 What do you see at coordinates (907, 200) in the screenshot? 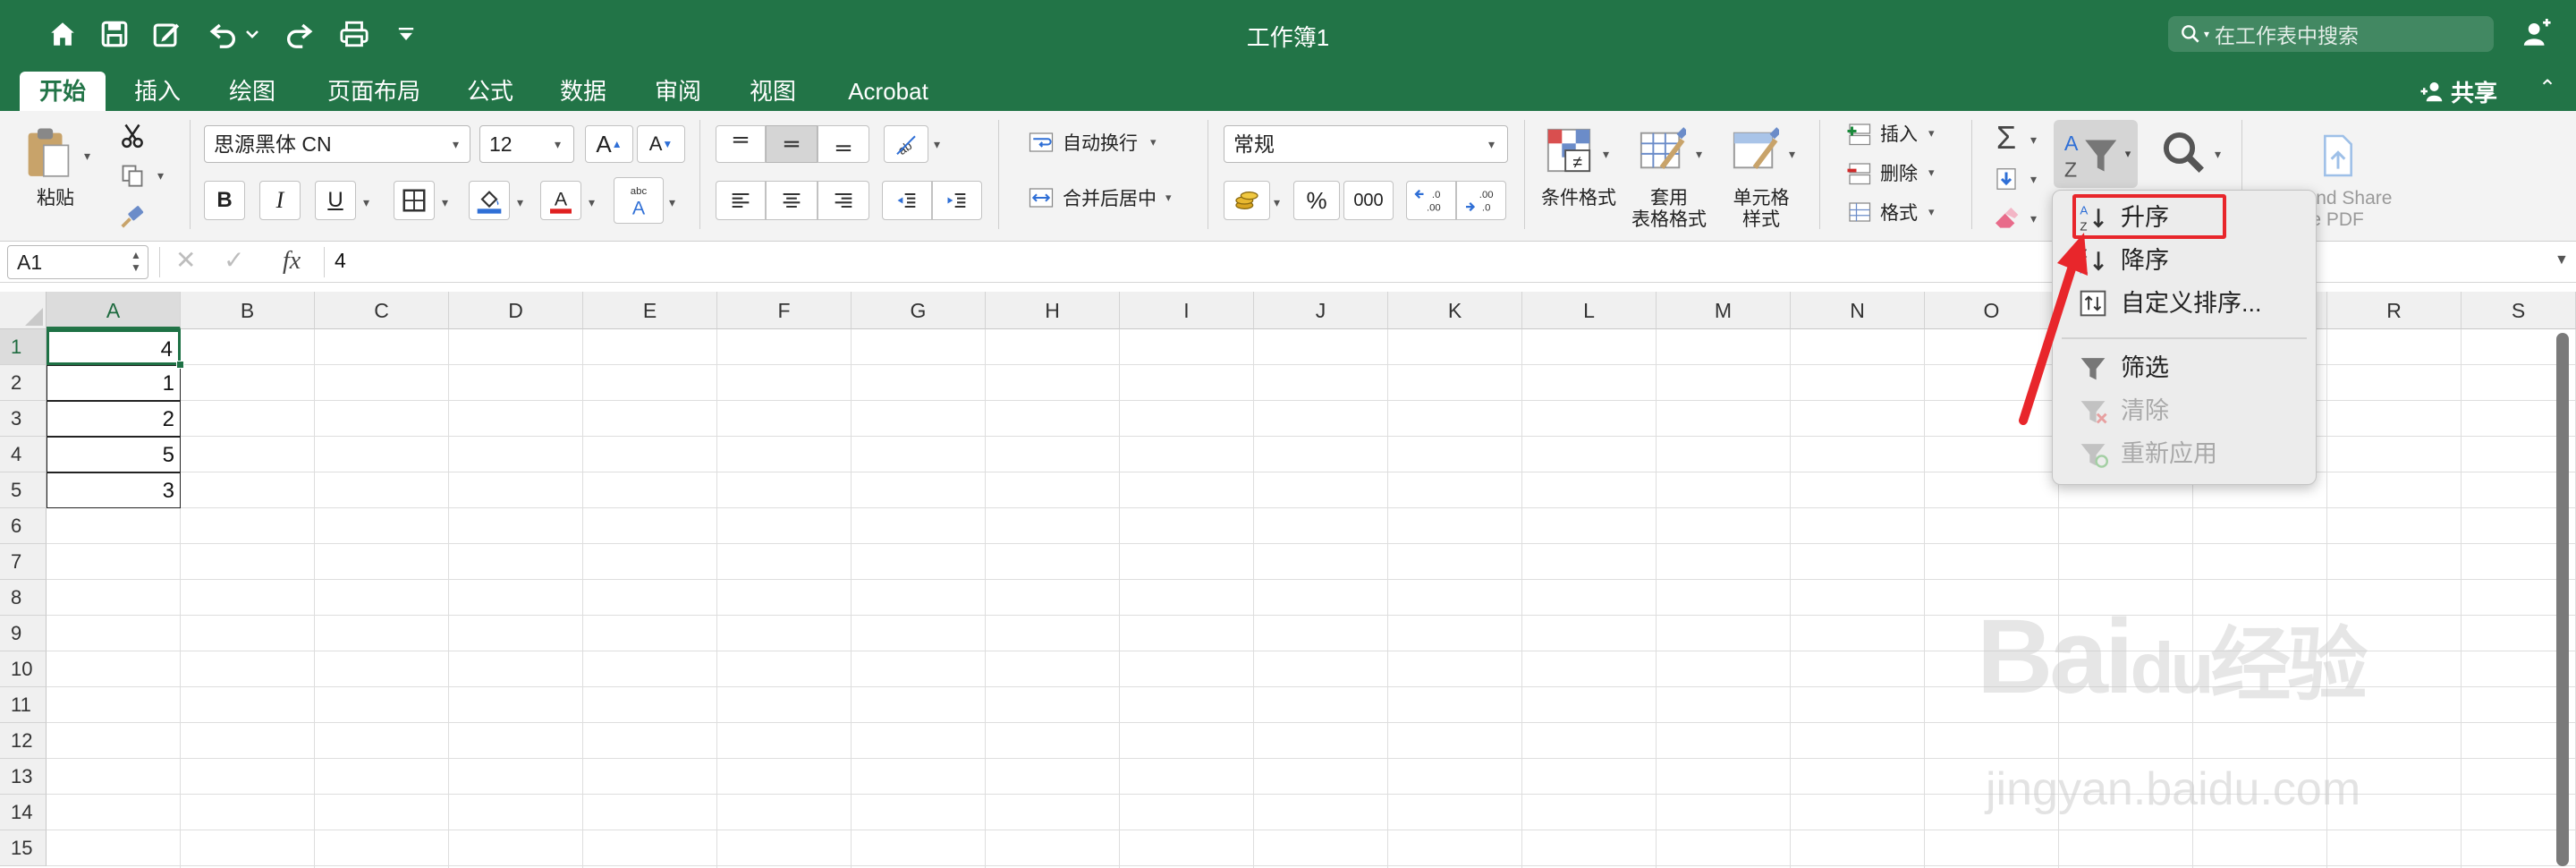
I see `decrease-indent-icon` at bounding box center [907, 200].